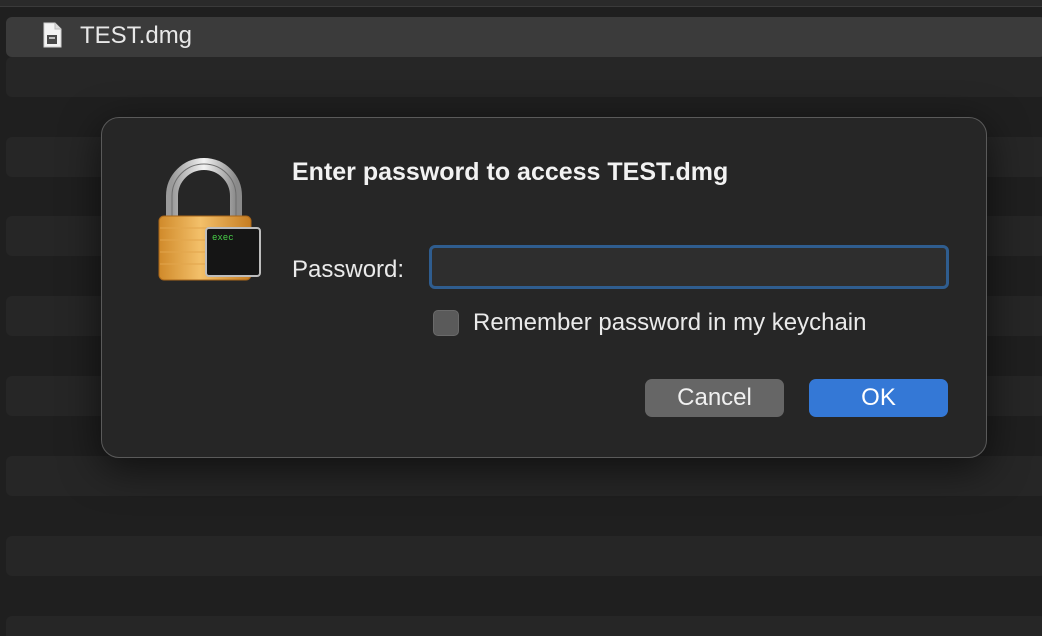 The image size is (1042, 636). I want to click on toolbar-divider, so click(521, 3).